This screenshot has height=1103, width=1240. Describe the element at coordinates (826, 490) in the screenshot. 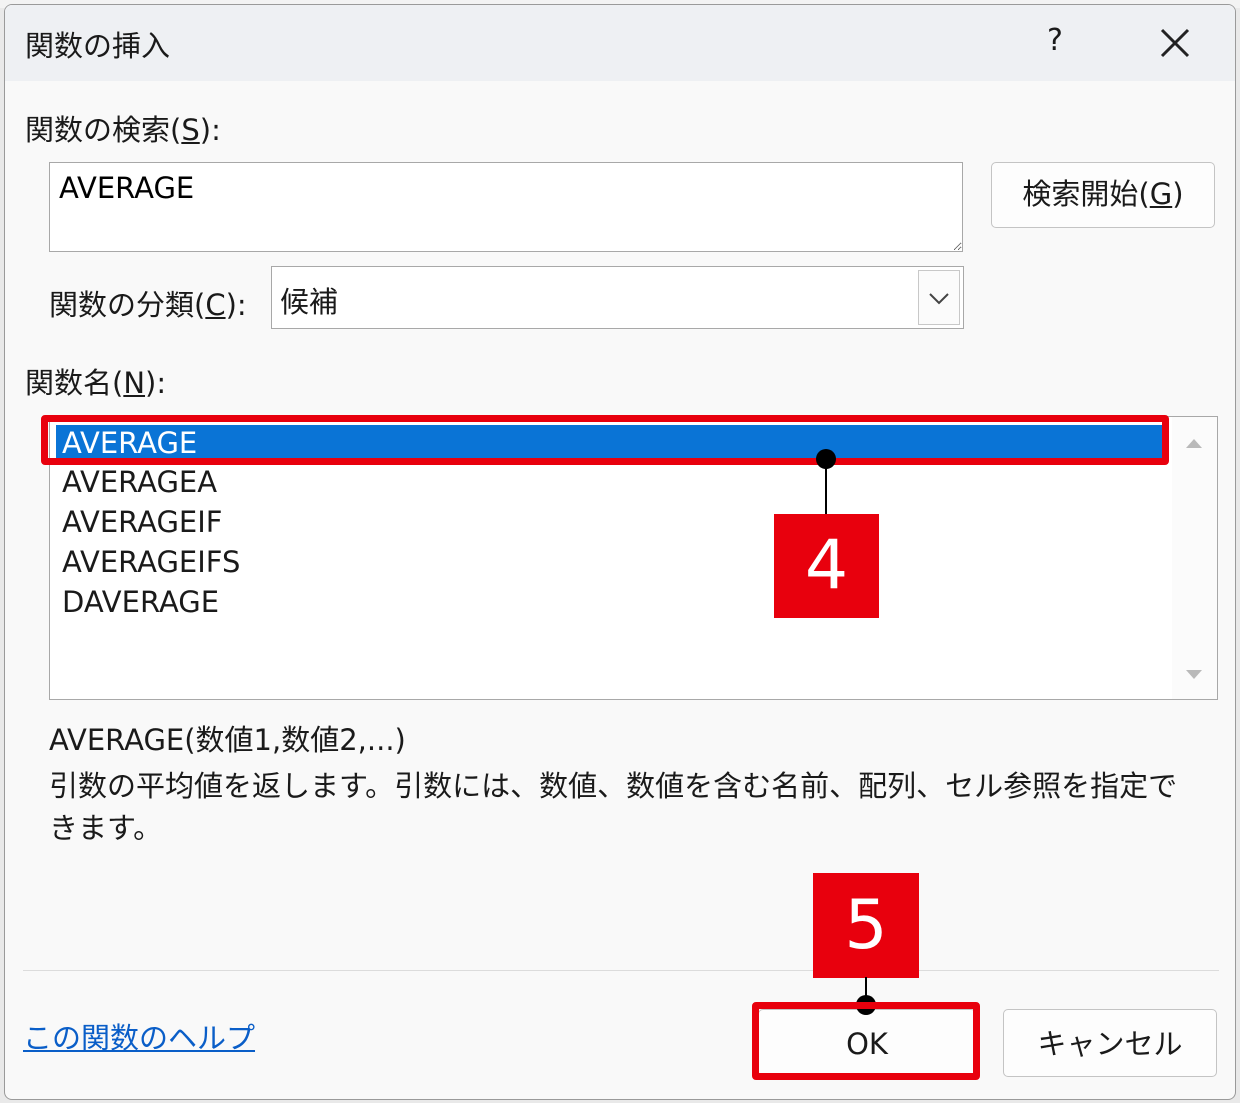

I see `callout-line-step4` at that location.